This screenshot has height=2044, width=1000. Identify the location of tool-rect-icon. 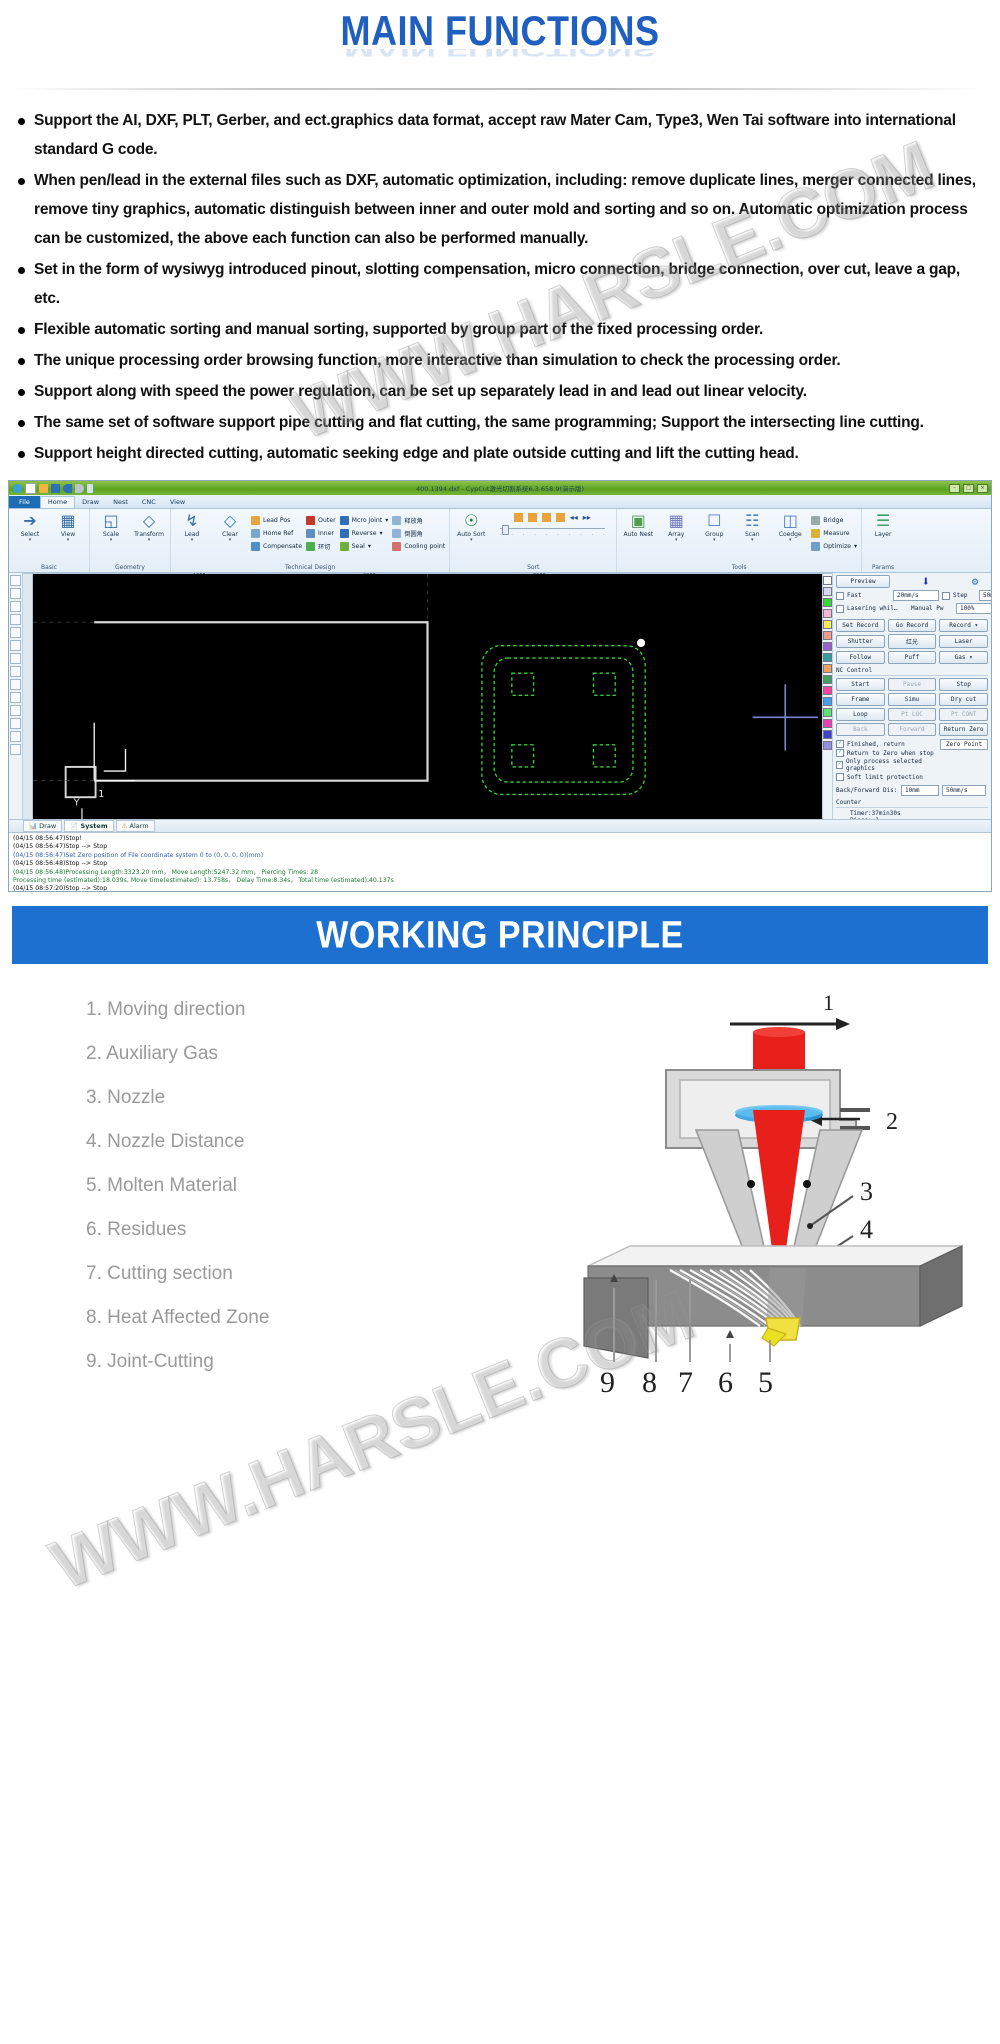
(15, 619).